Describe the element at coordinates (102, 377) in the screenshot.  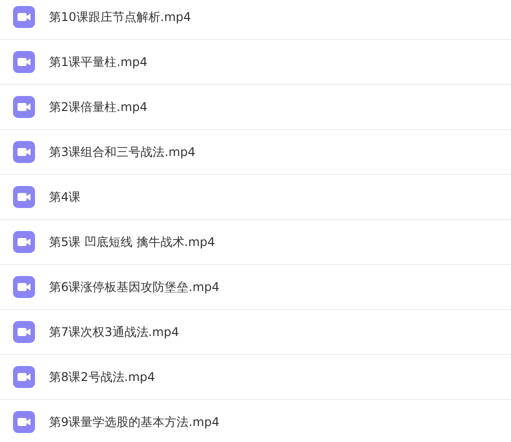
I see `file-name: 第8课2号战法.mp4` at that location.